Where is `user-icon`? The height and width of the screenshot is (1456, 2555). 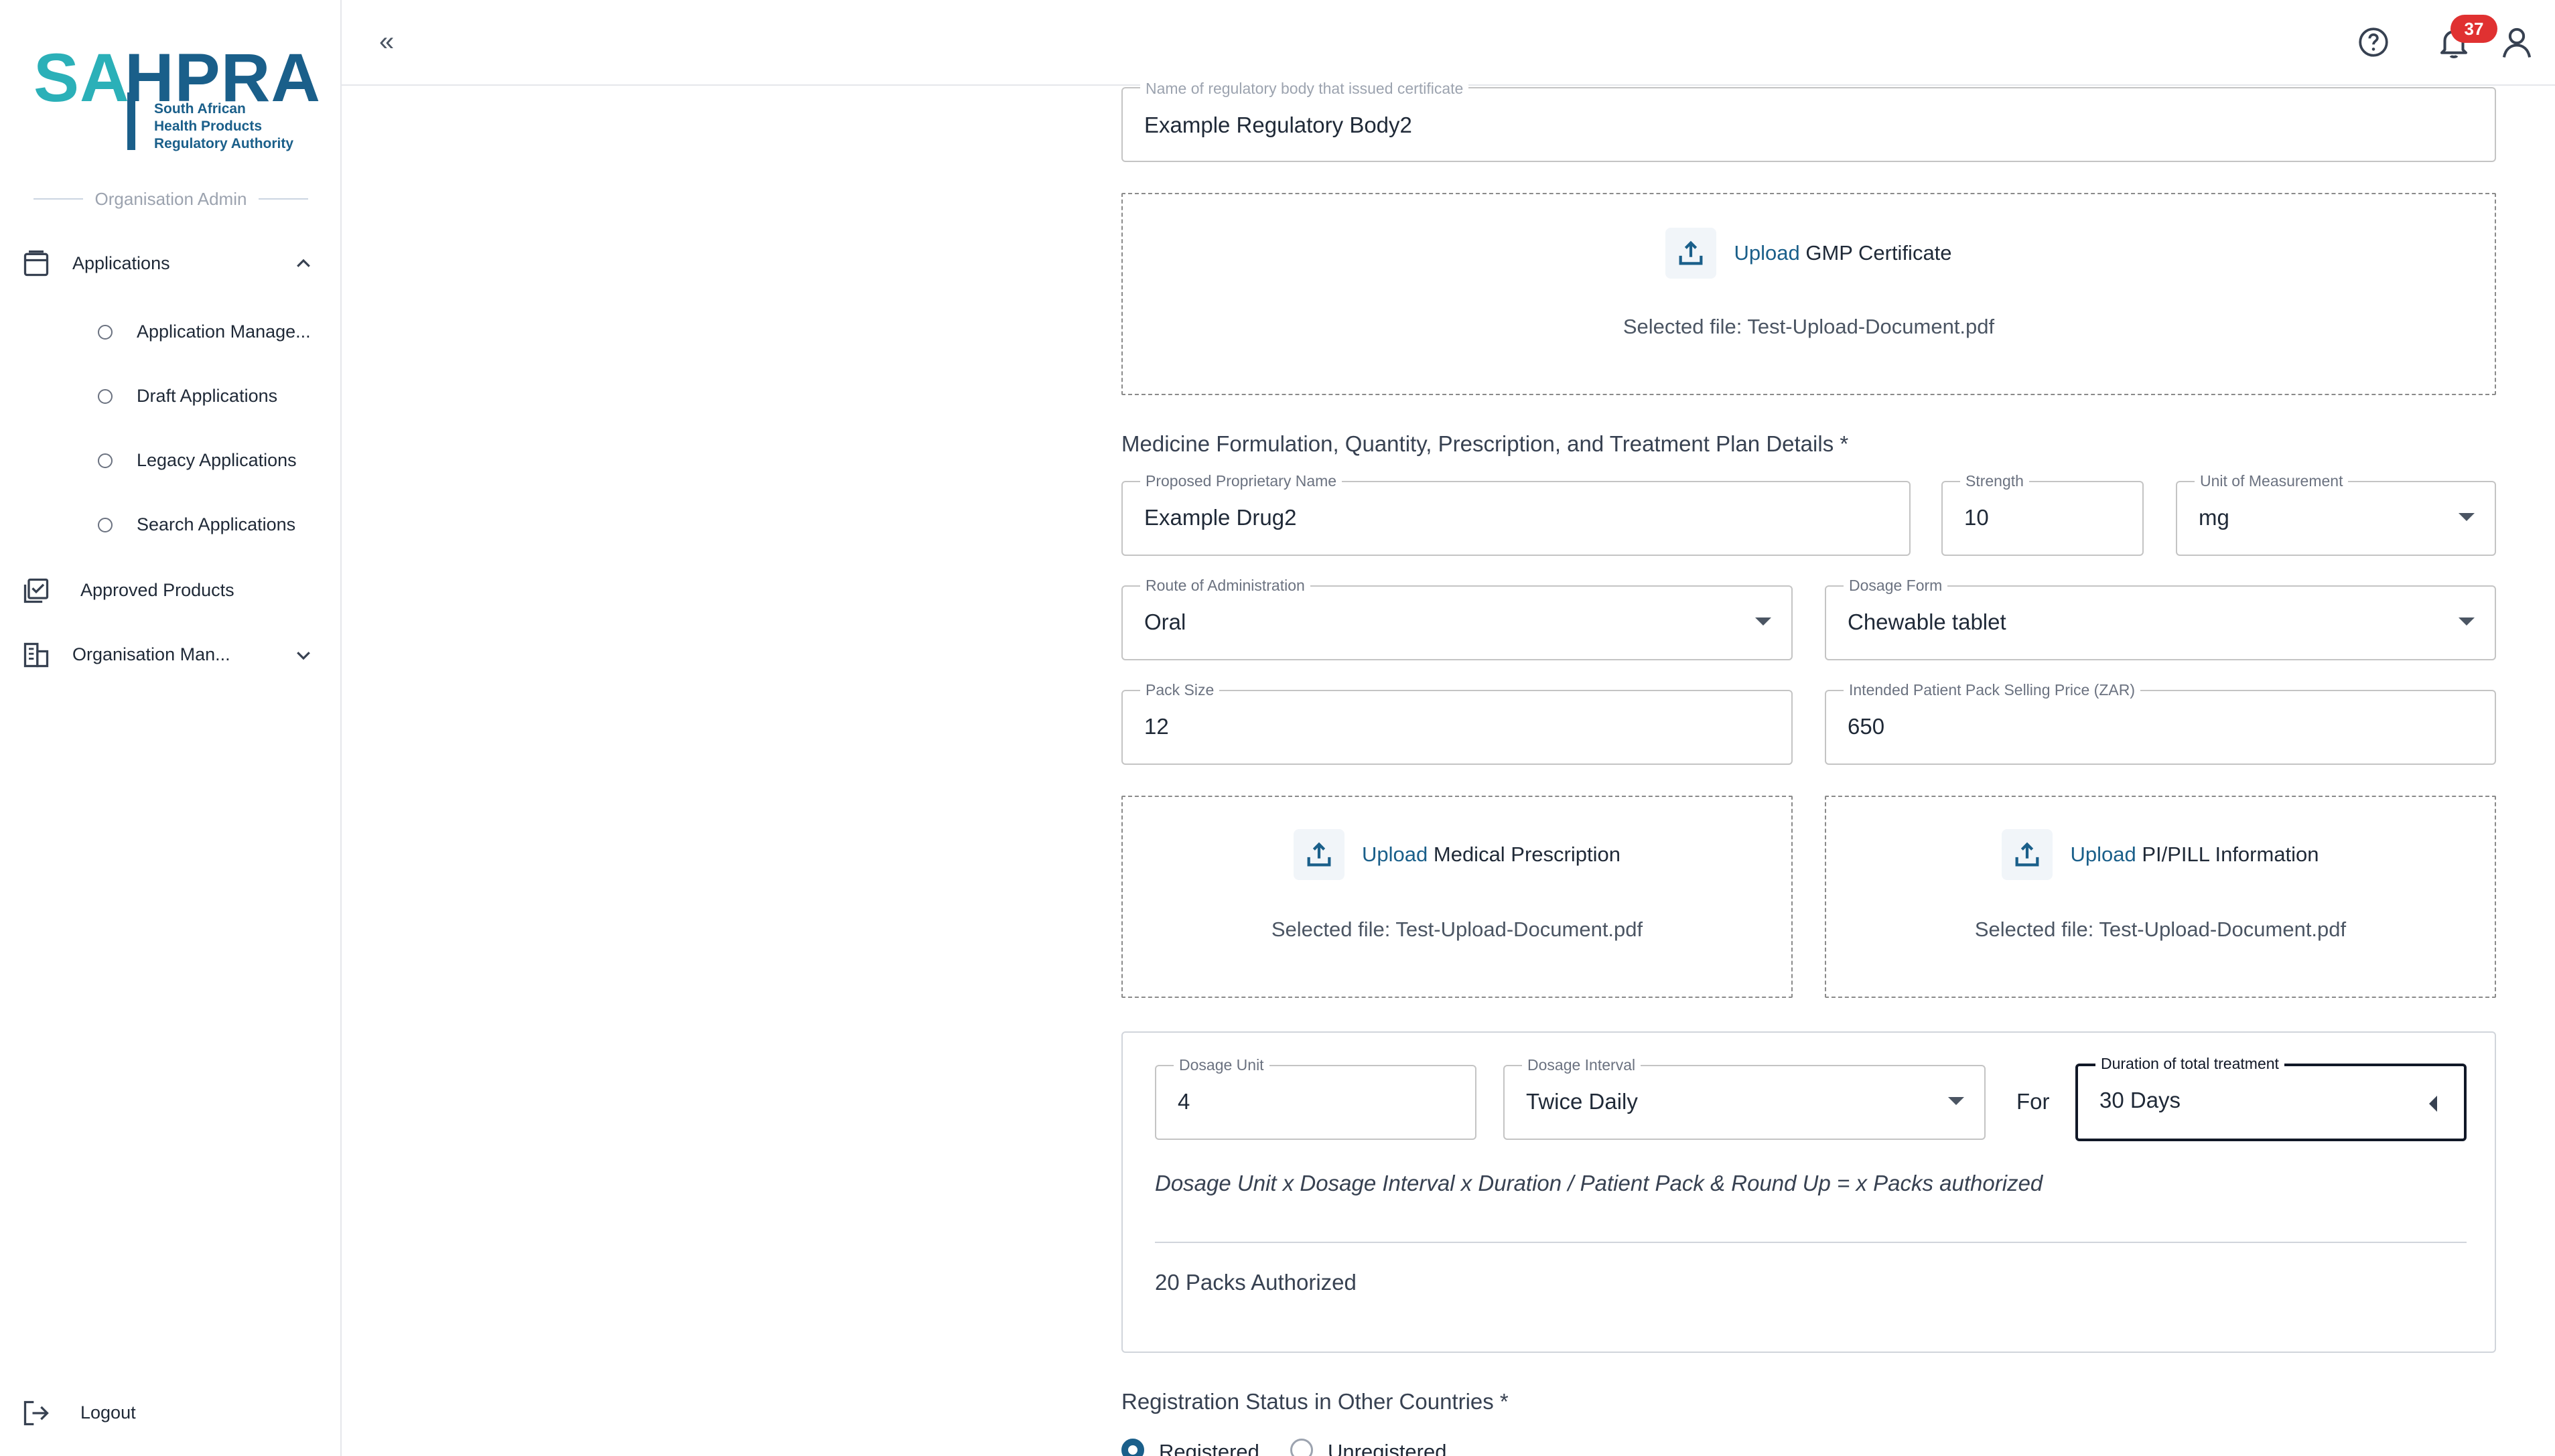 user-icon is located at coordinates (2517, 42).